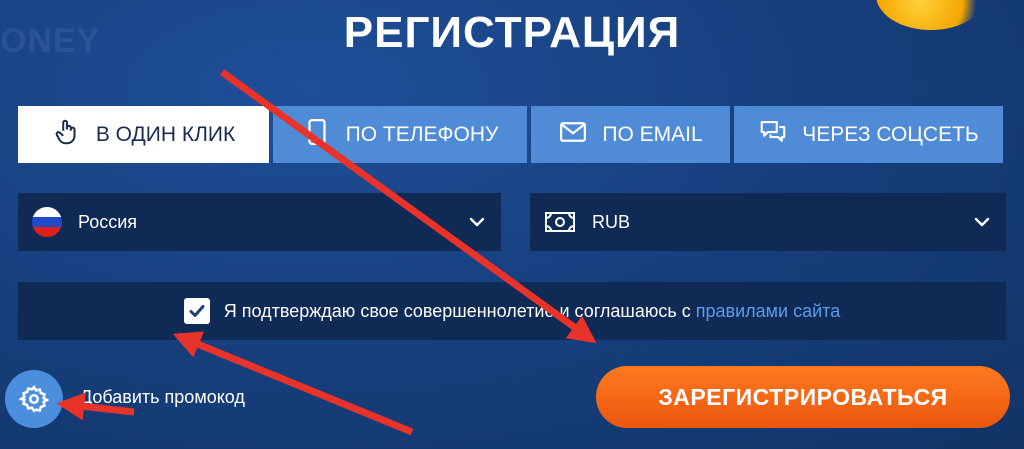 Image resolution: width=1024 pixels, height=449 pixels. What do you see at coordinates (293, 383) in the screenshot?
I see `annotation-arrow-to-checkbox` at bounding box center [293, 383].